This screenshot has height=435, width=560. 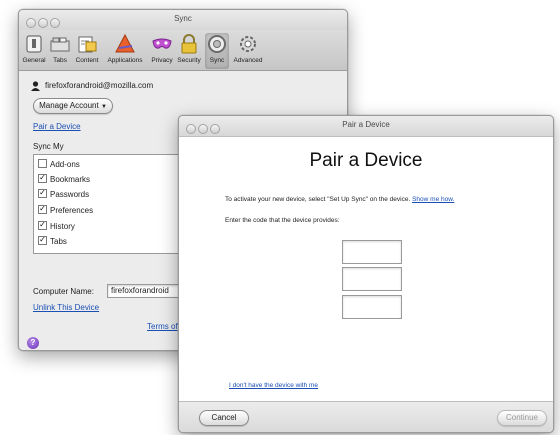 What do you see at coordinates (72, 210) in the screenshot?
I see `sync-item-label: Preferences` at bounding box center [72, 210].